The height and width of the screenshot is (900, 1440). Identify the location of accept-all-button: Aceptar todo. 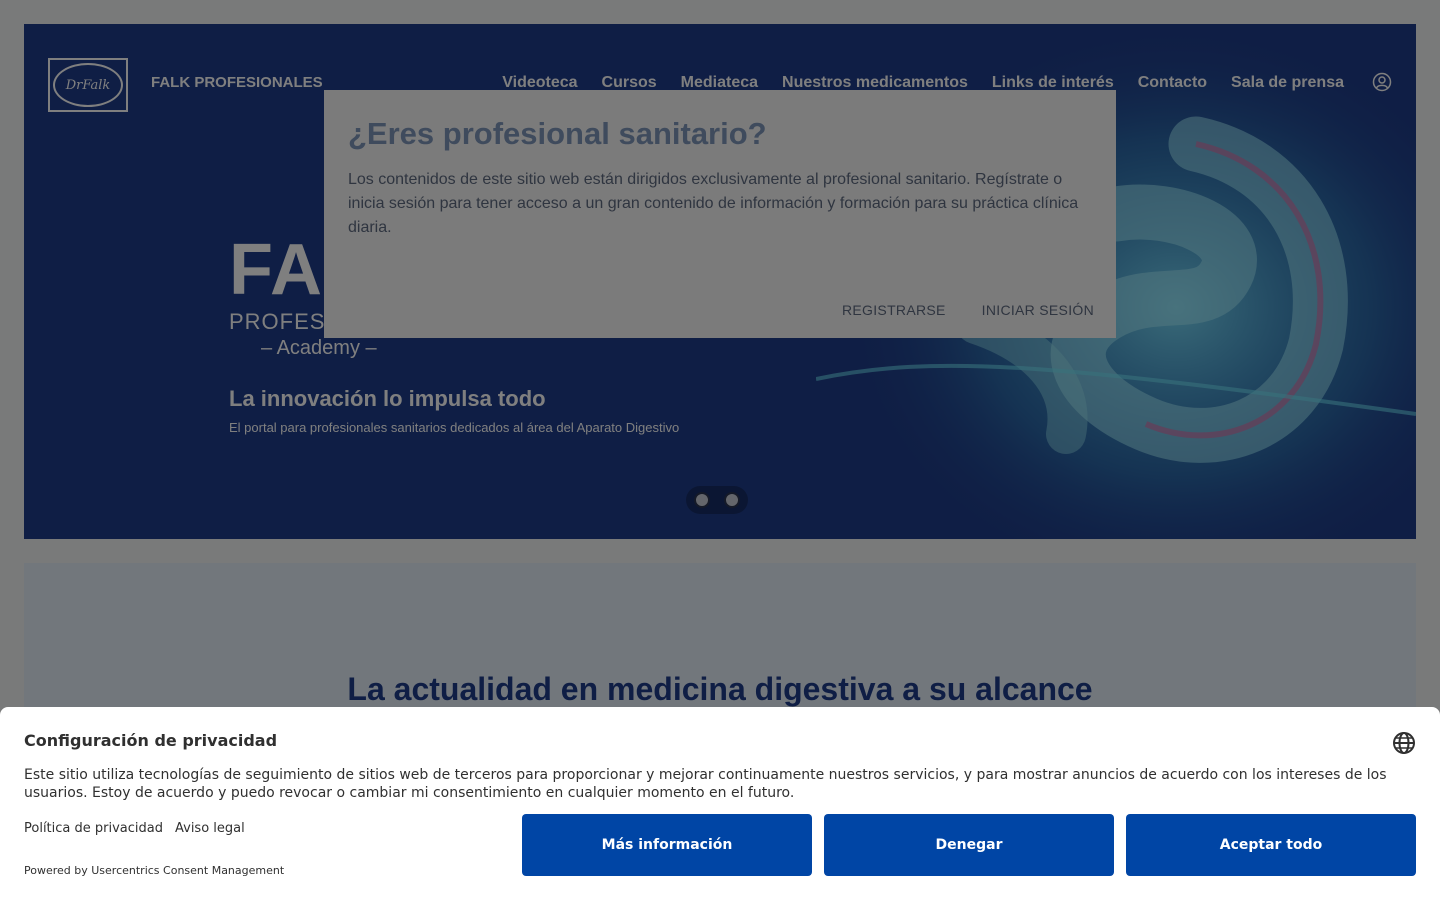
(1271, 845).